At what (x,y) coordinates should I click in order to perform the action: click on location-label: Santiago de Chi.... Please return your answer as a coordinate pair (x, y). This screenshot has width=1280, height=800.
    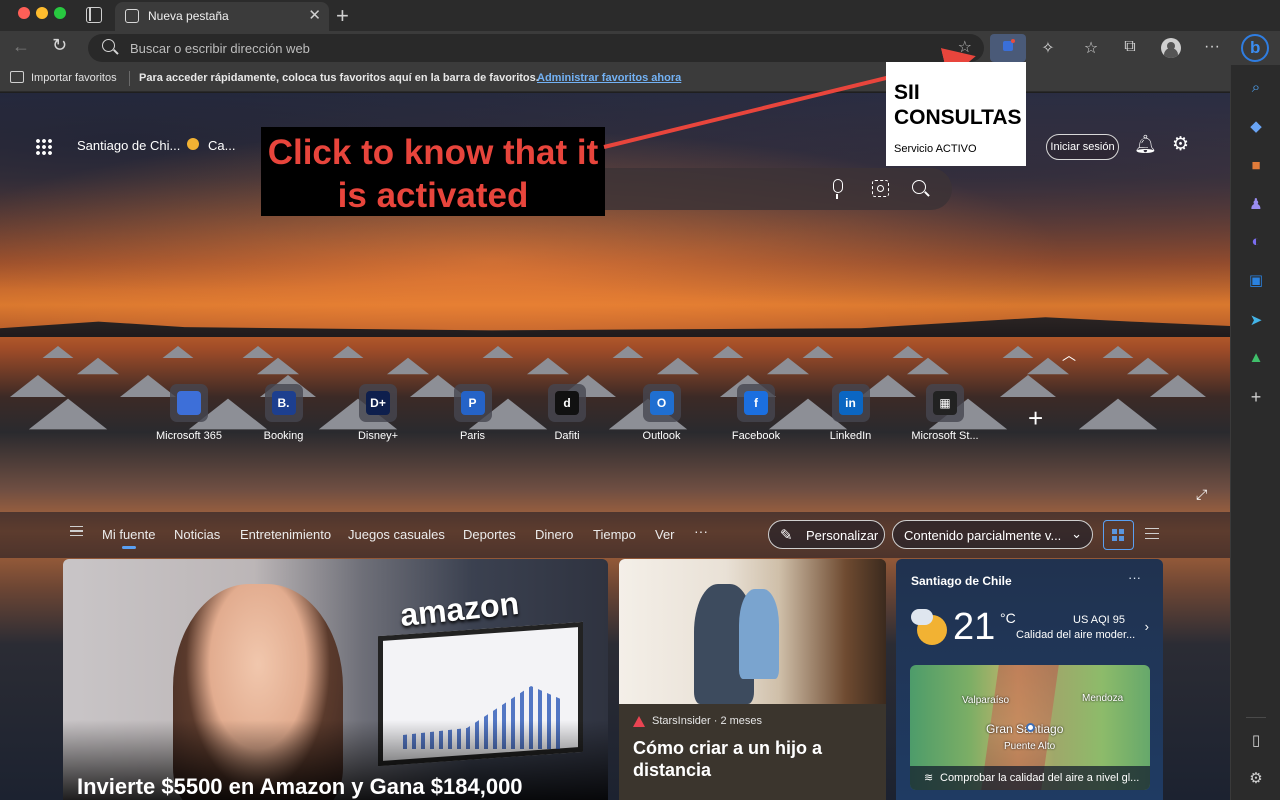
    Looking at the image, I should click on (128, 145).